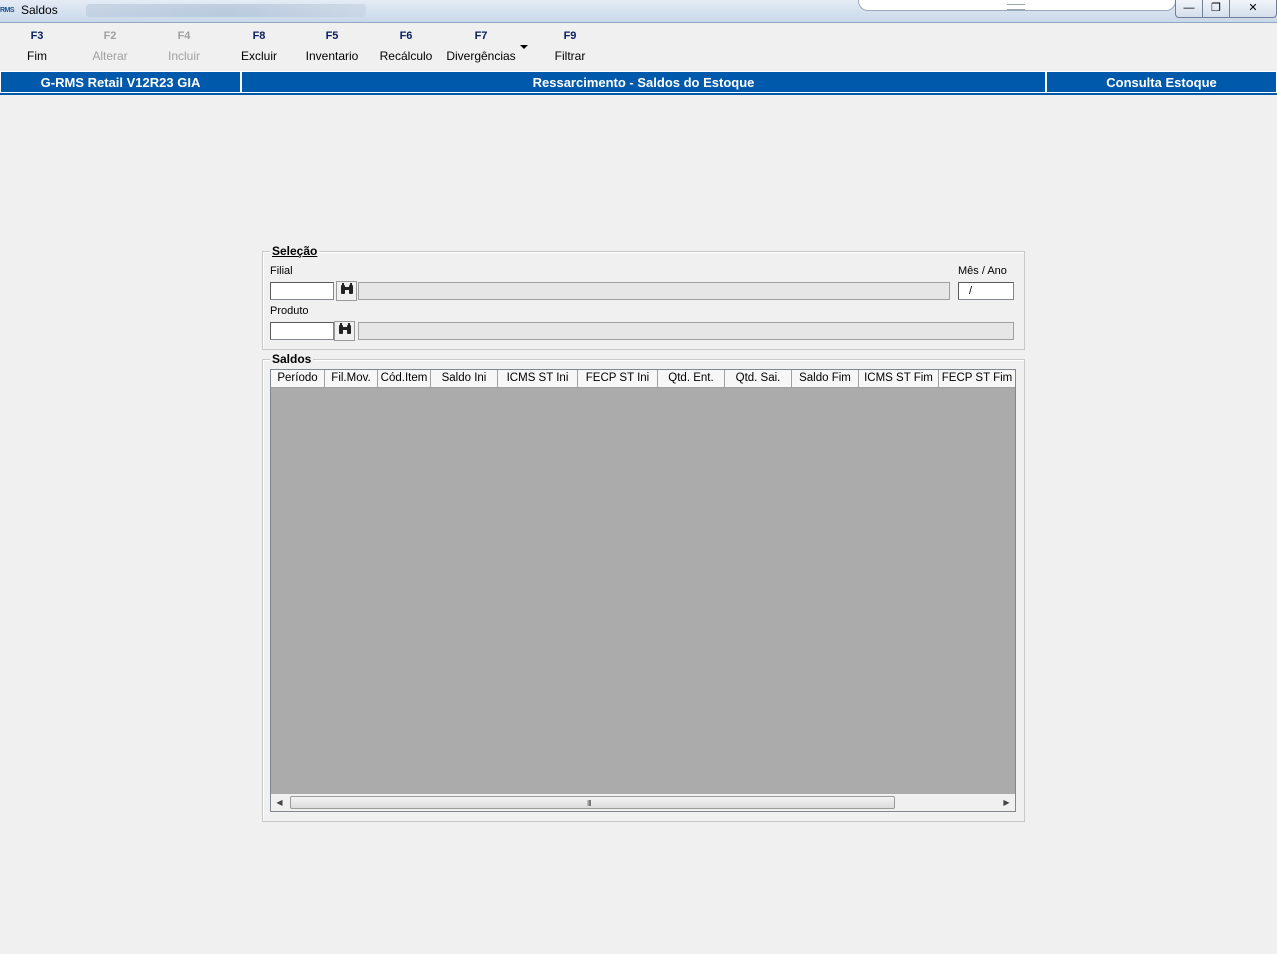 This screenshot has width=1277, height=954. Describe the element at coordinates (259, 46) in the screenshot. I see `excluir-button: F8 Excluir` at that location.